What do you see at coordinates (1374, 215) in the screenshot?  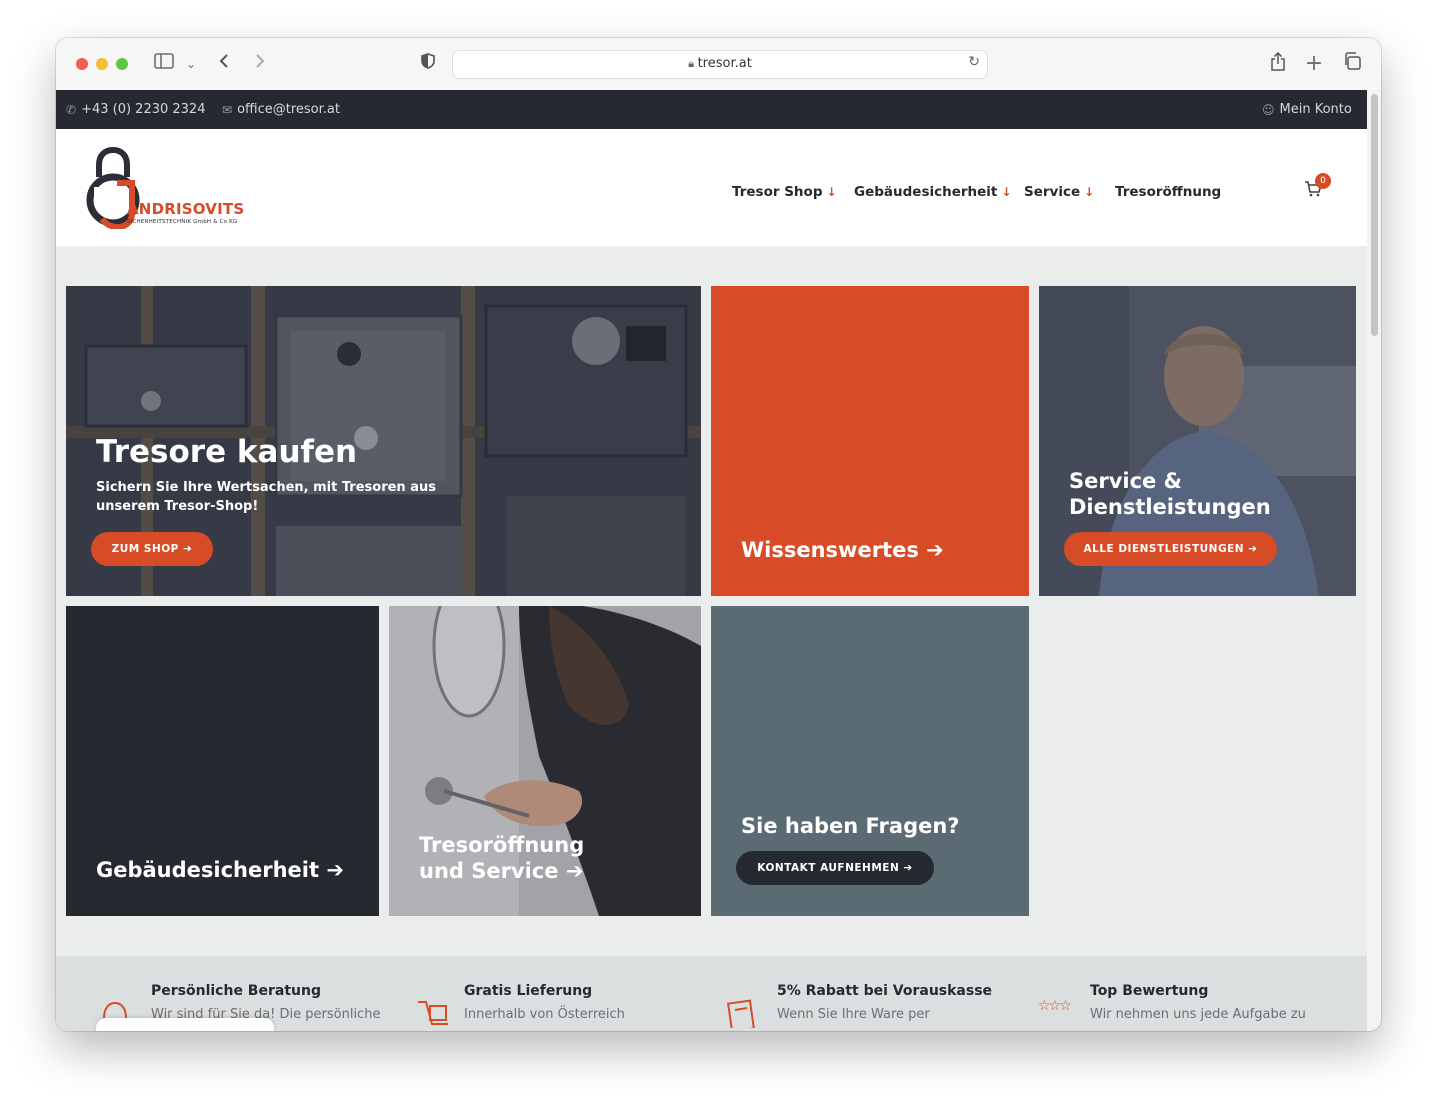 I see `scrollbar-thumb` at bounding box center [1374, 215].